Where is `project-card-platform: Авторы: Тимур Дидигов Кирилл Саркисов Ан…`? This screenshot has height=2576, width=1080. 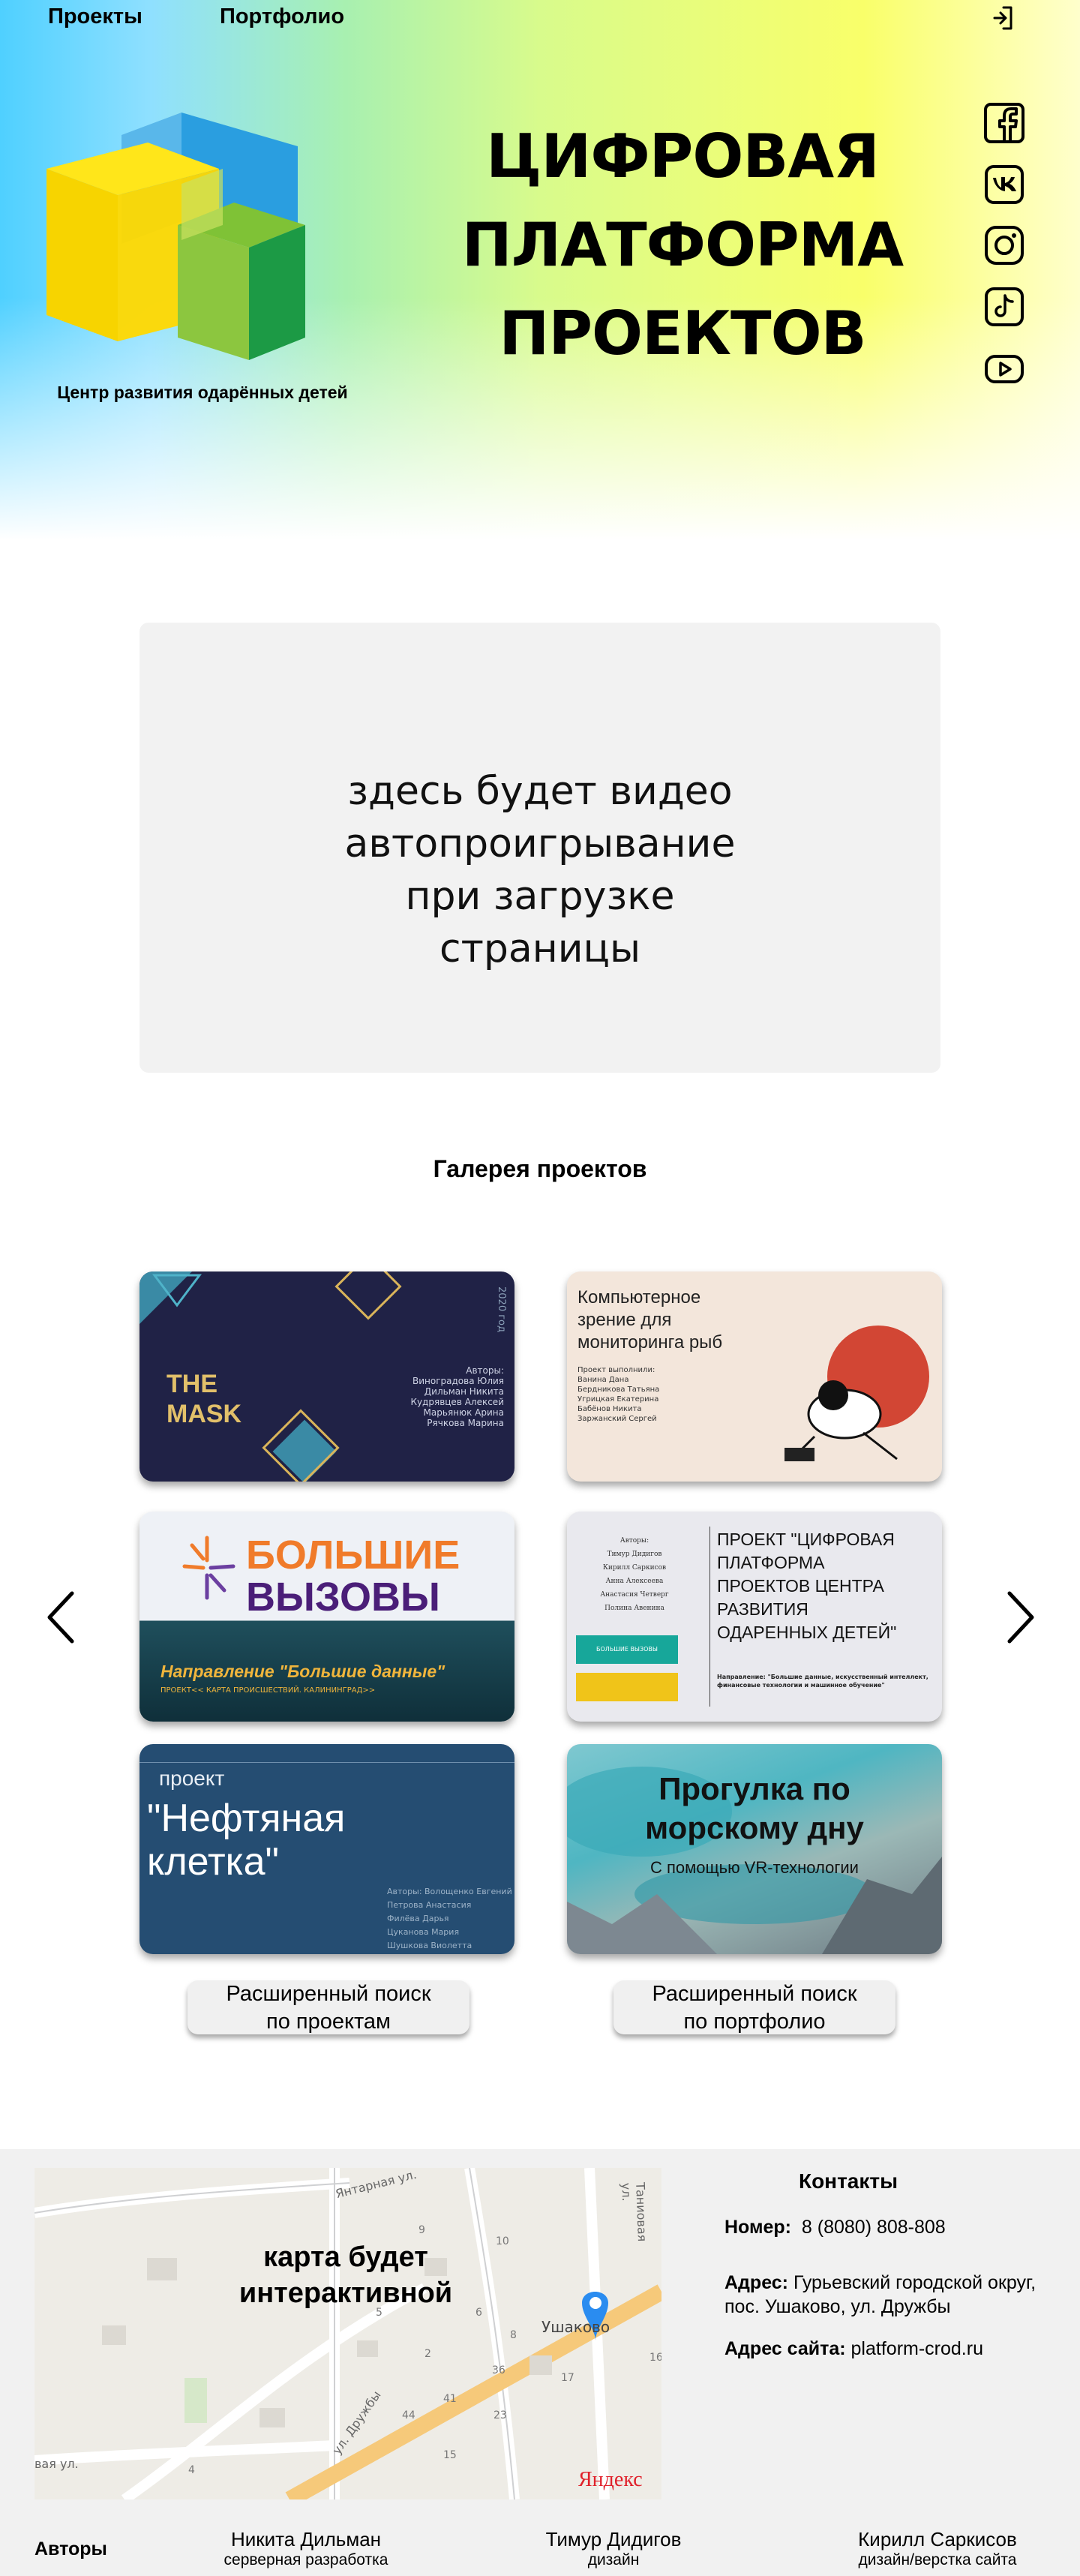
project-card-platform: Авторы: Тимур Дидигов Кирилл Саркисов Ан… is located at coordinates (754, 1617).